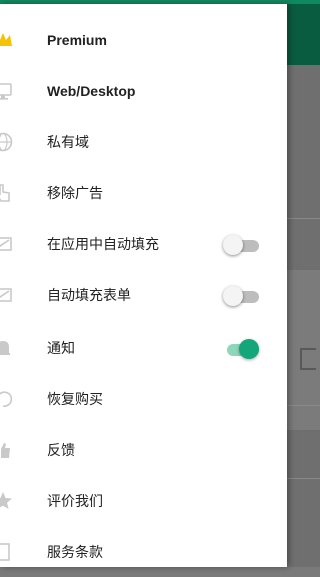 This screenshot has height=577, width=320. Describe the element at coordinates (143, 294) in the screenshot. I see `drawer-item-autofill-forms: 自动填充表单` at that location.